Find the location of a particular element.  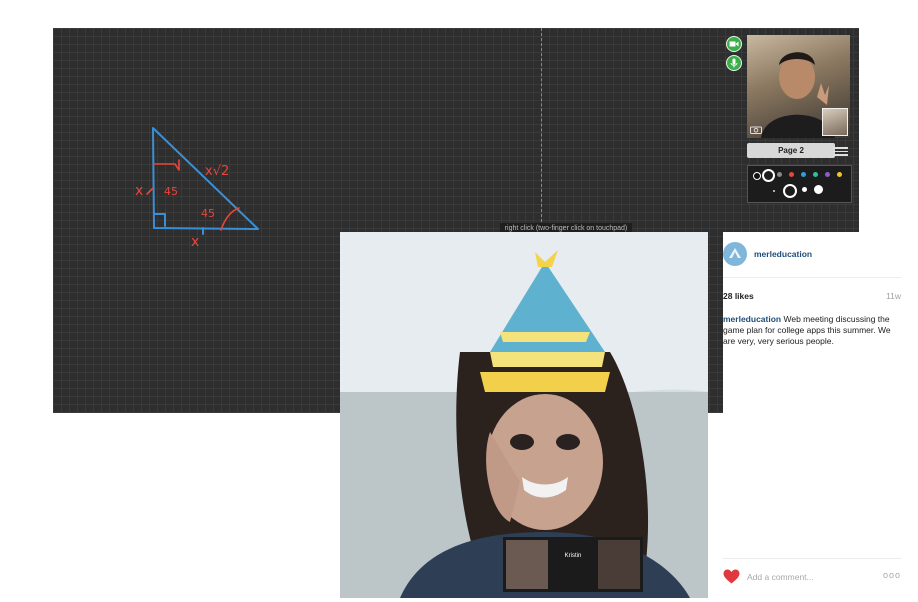

color-swatch-black is located at coordinates (757, 176).